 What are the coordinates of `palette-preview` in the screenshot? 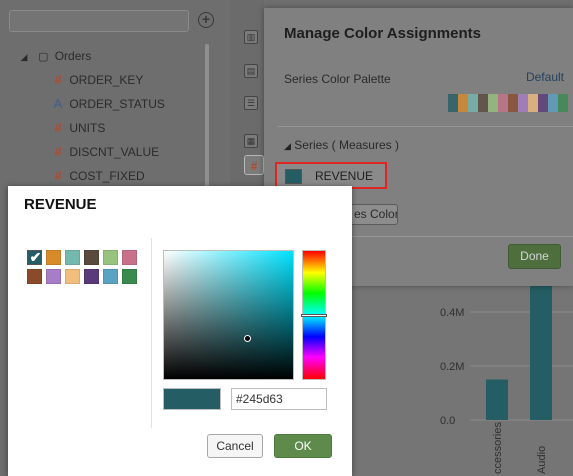 It's located at (508, 103).